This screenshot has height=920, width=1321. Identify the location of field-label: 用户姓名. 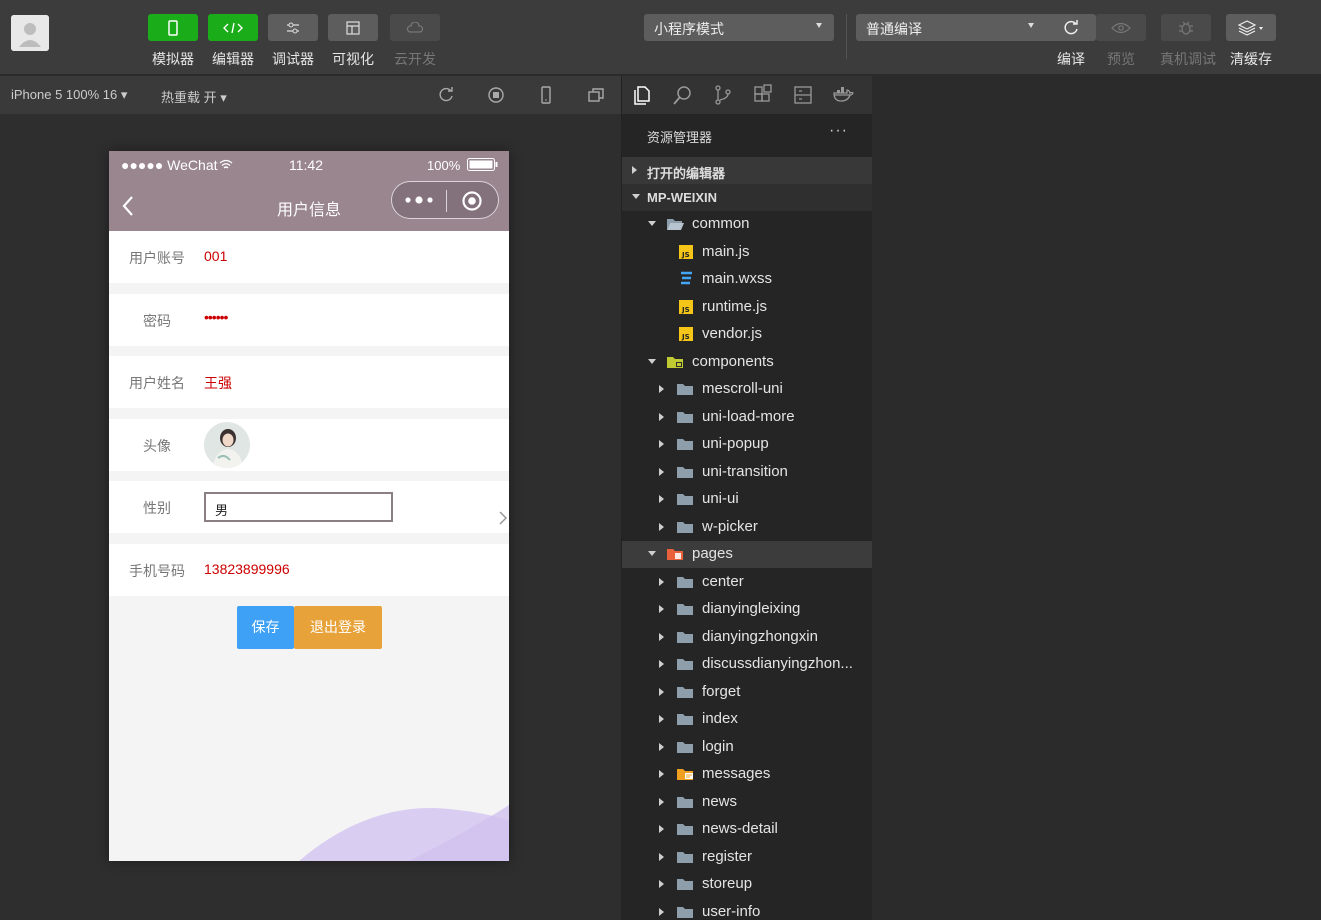
(157, 383).